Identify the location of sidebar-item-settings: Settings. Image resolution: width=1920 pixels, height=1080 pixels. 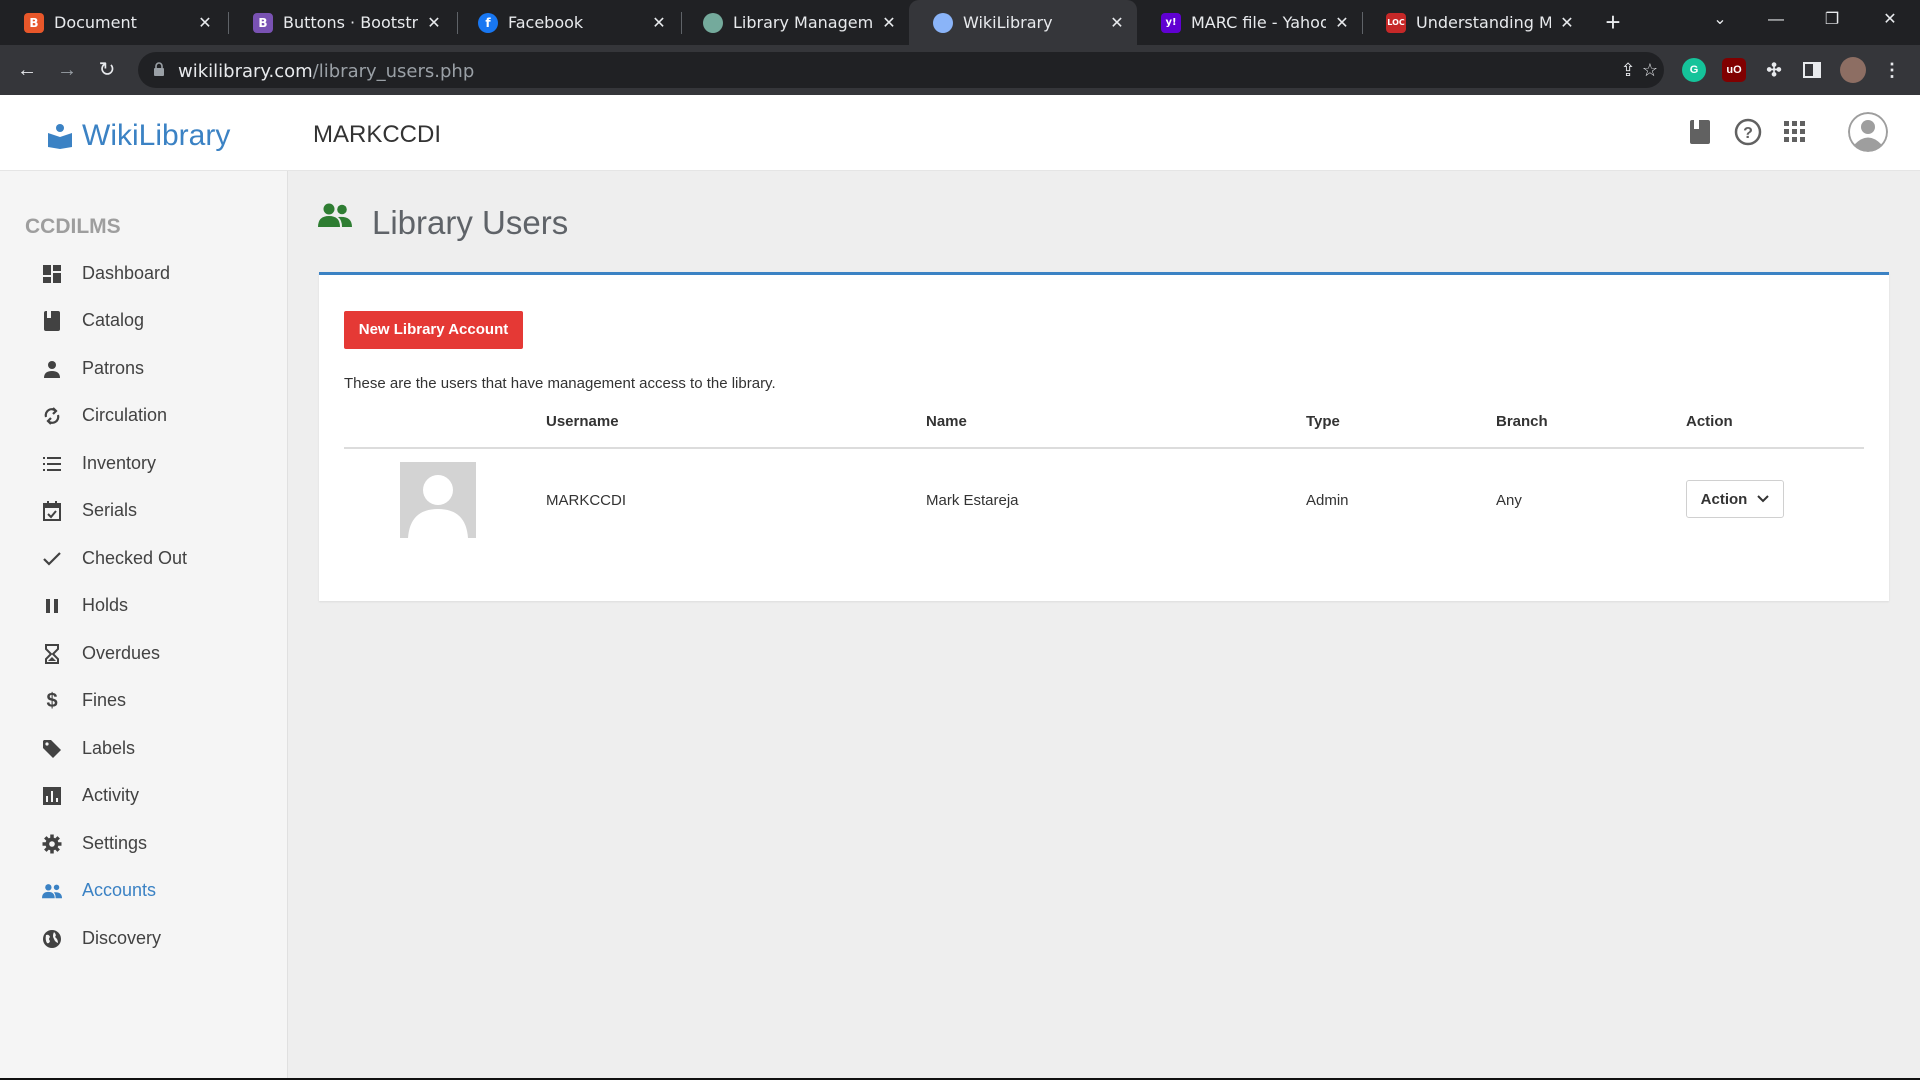
(144, 844).